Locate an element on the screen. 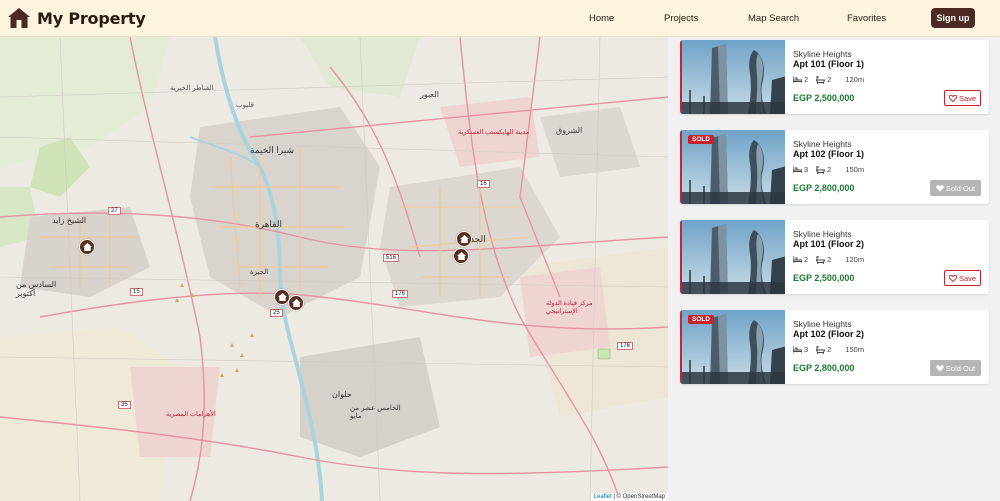  road-shield: 27 is located at coordinates (114, 211).